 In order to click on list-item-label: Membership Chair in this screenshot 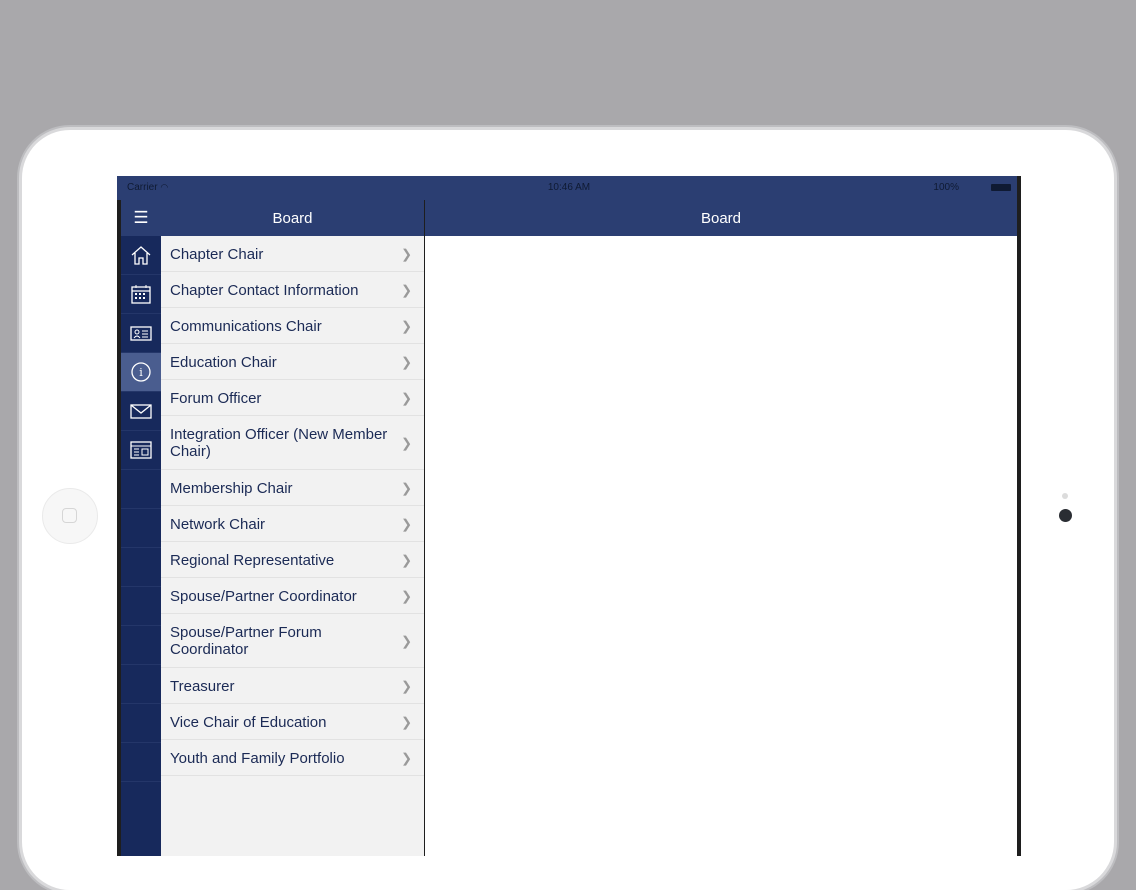, I will do `click(231, 488)`.